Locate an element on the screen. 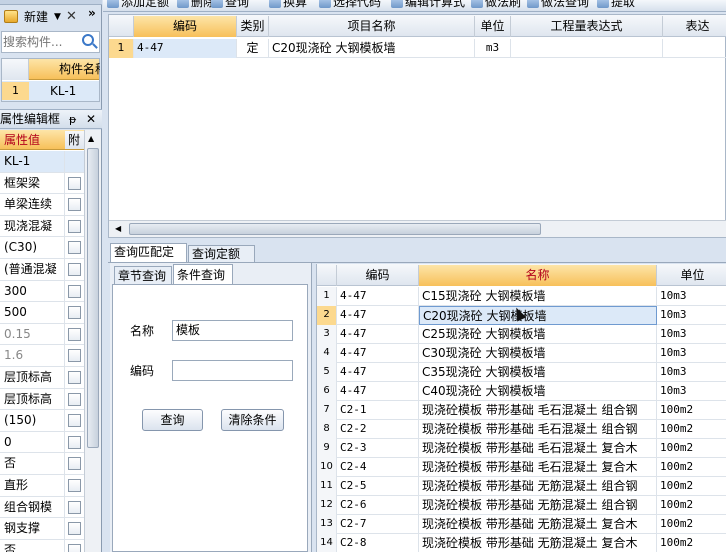 This screenshot has width=726, height=552. quota-header-cell: 类别 is located at coordinates (253, 26).